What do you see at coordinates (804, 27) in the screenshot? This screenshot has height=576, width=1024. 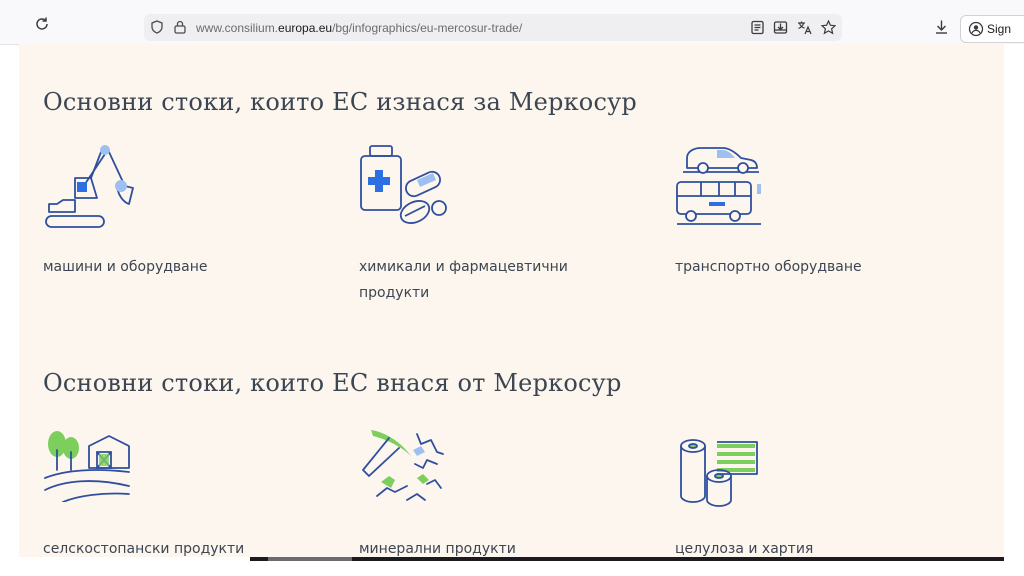 I see `translate-icon` at bounding box center [804, 27].